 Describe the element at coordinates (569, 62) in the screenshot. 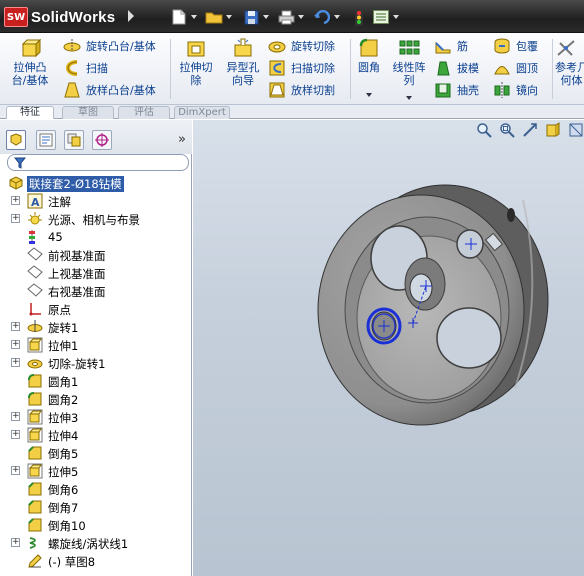

I see `reference-geometry-button: 参考几 何体` at that location.